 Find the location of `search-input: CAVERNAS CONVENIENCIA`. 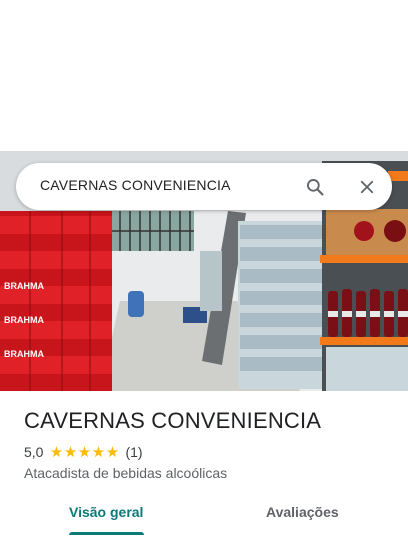

search-input: CAVERNAS CONVENIENCIA is located at coordinates (135, 185).